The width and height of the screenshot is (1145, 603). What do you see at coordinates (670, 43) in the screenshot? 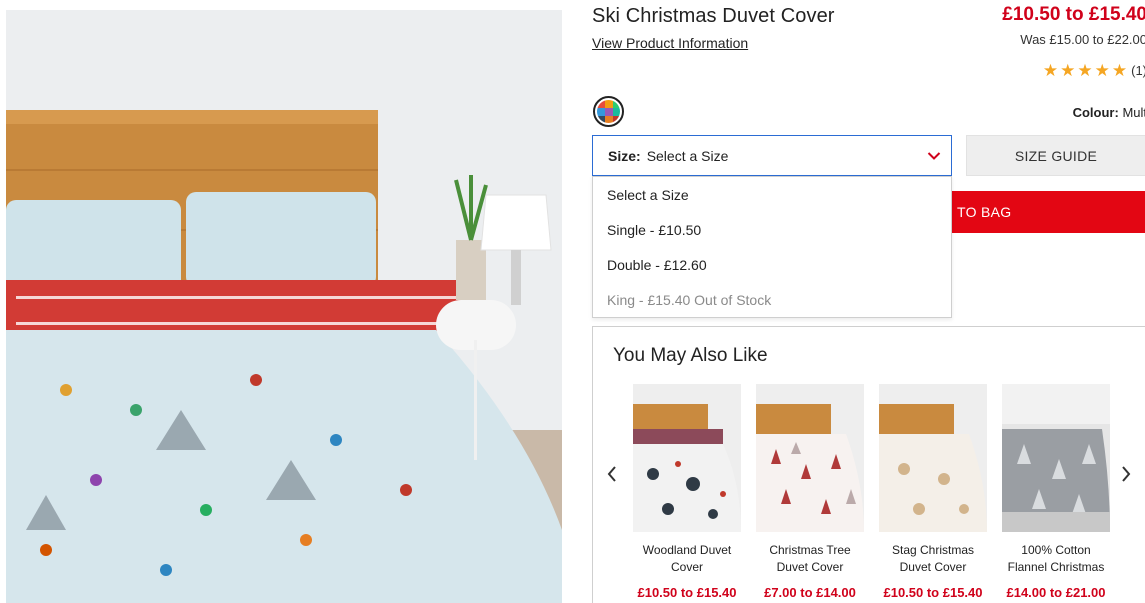
I see `view-product-info-link: View Product Information` at bounding box center [670, 43].